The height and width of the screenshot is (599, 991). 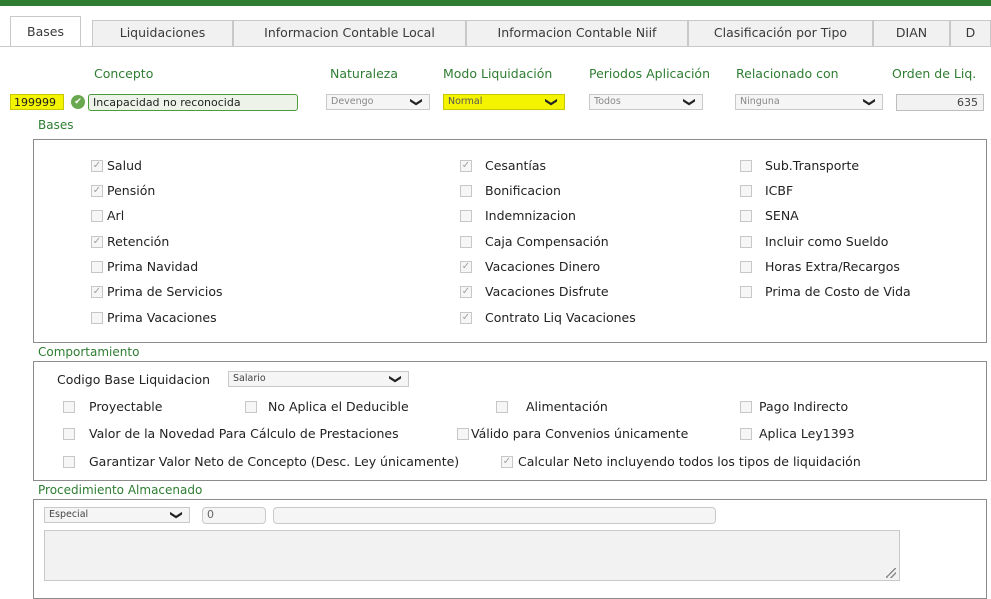 What do you see at coordinates (466, 242) in the screenshot?
I see `caja-compensacion-checkbox` at bounding box center [466, 242].